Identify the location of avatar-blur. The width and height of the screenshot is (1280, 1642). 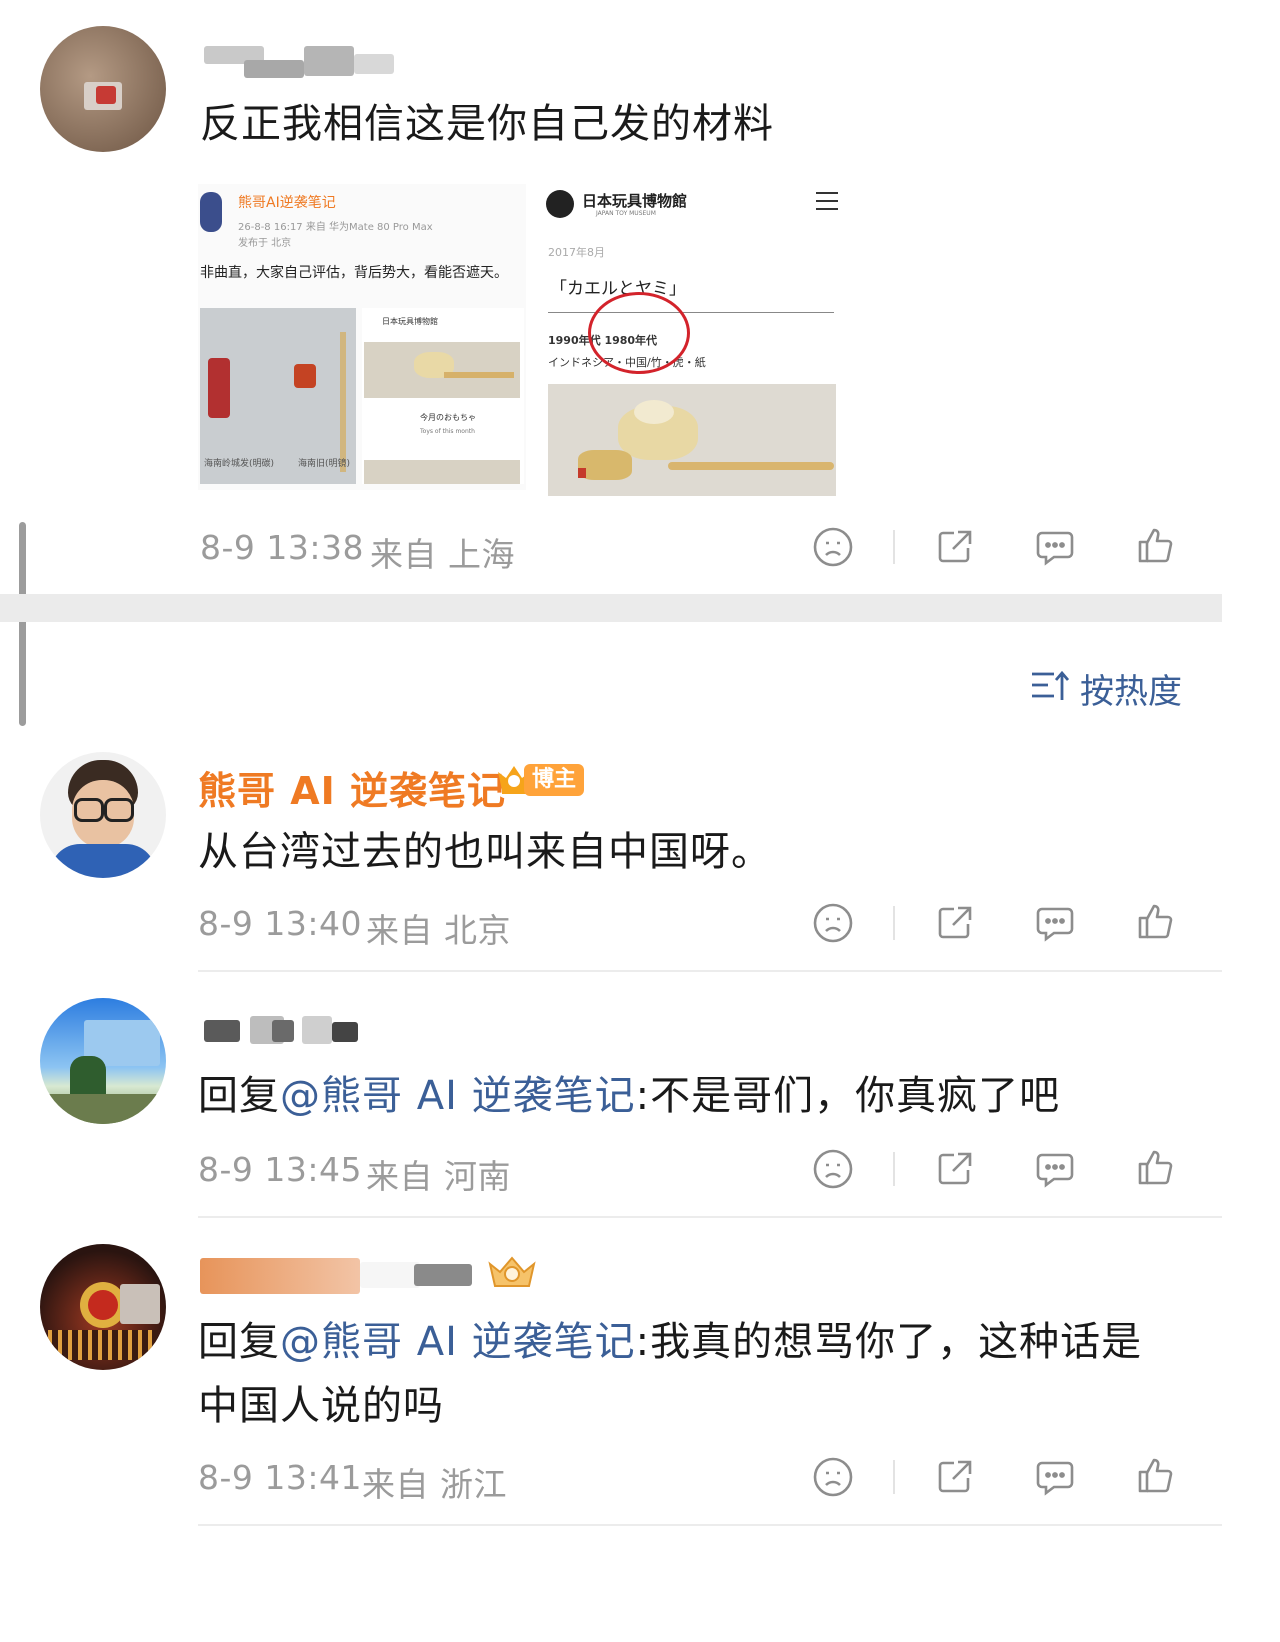
(106, 95).